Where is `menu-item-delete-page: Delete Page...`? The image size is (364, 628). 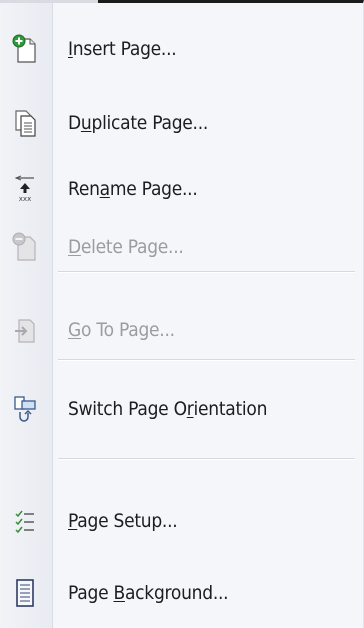
menu-item-delete-page: Delete Page... is located at coordinates (182, 247).